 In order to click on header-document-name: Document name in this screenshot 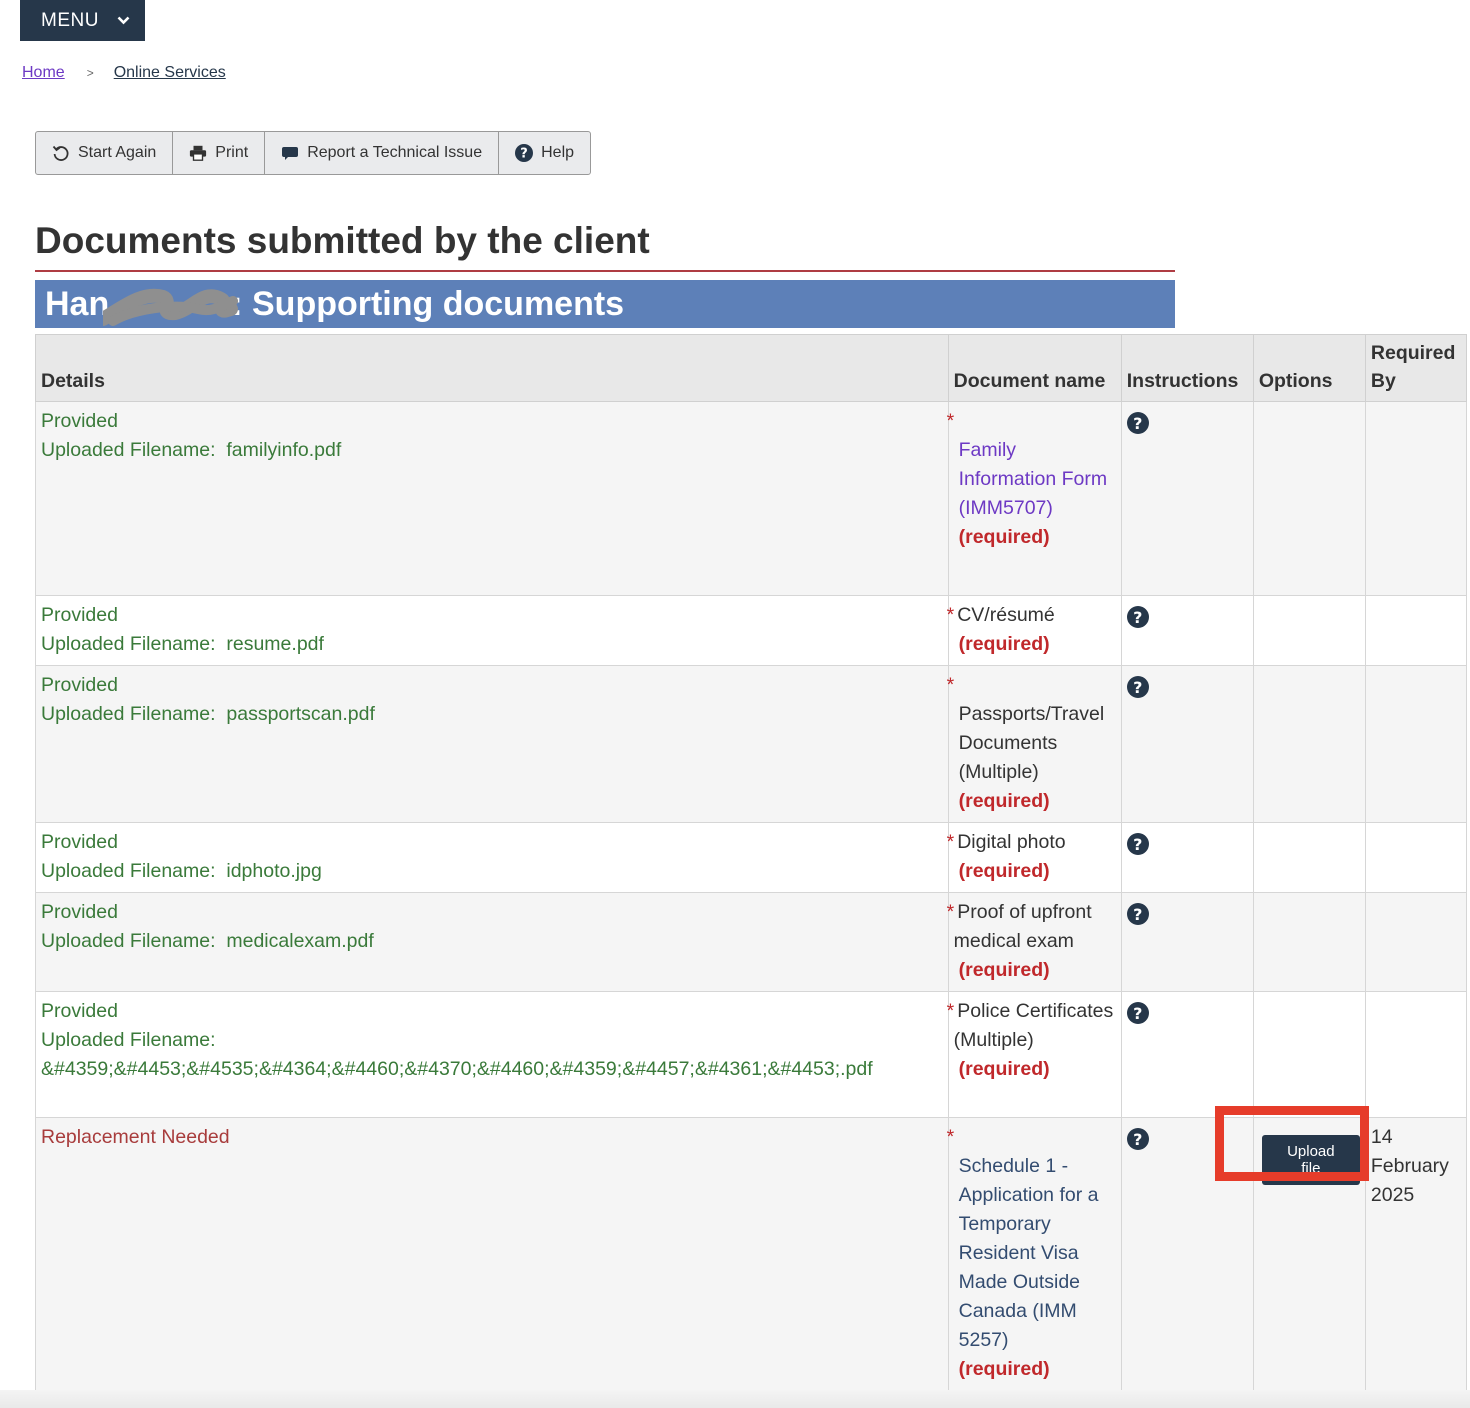, I will do `click(1034, 368)`.